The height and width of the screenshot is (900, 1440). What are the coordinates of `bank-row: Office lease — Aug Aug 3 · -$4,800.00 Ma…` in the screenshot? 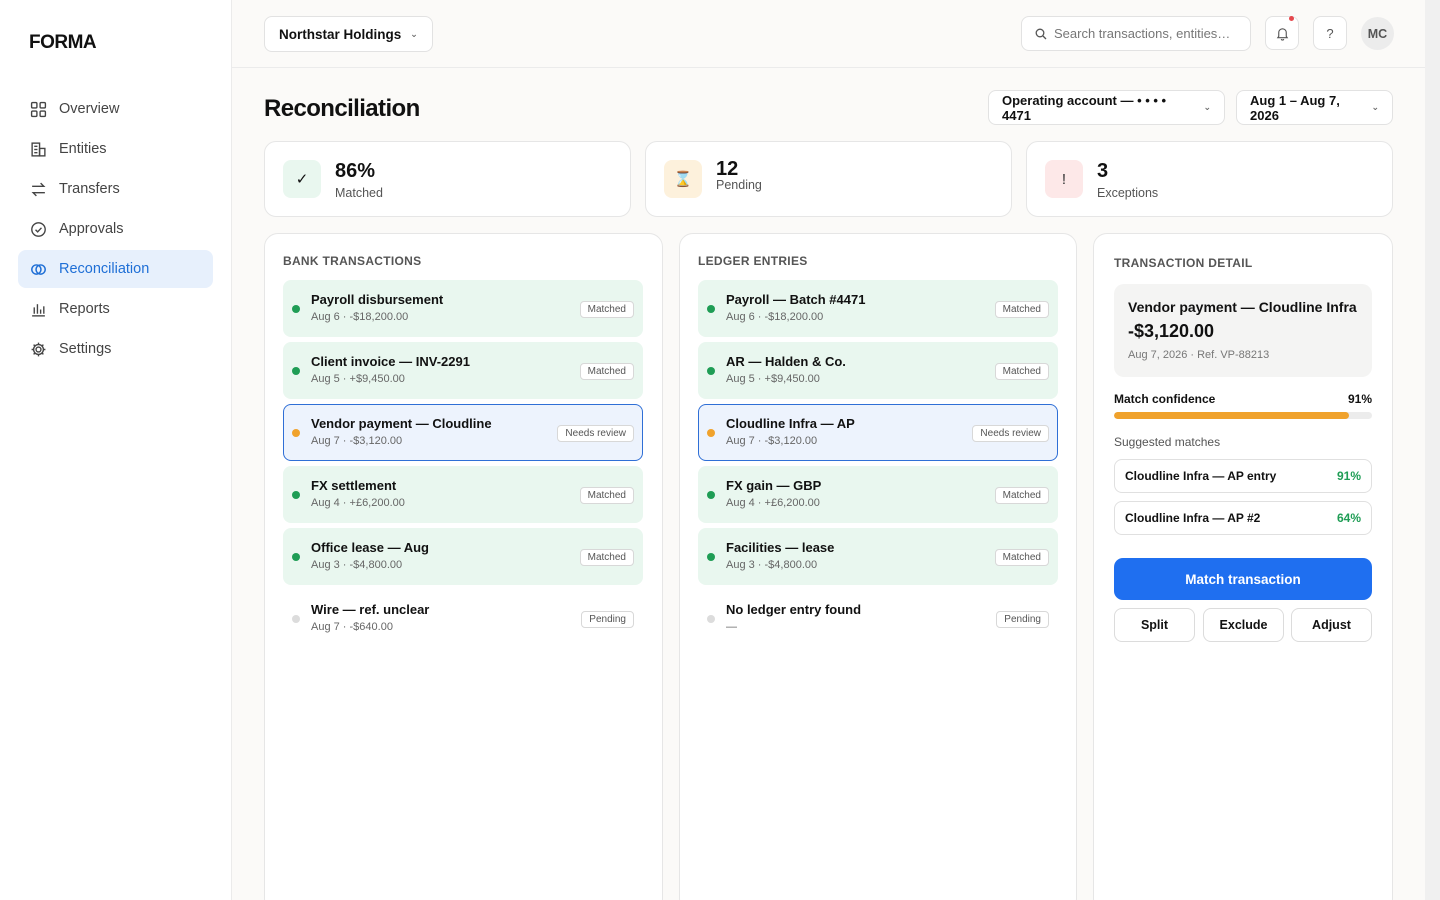 It's located at (463, 556).